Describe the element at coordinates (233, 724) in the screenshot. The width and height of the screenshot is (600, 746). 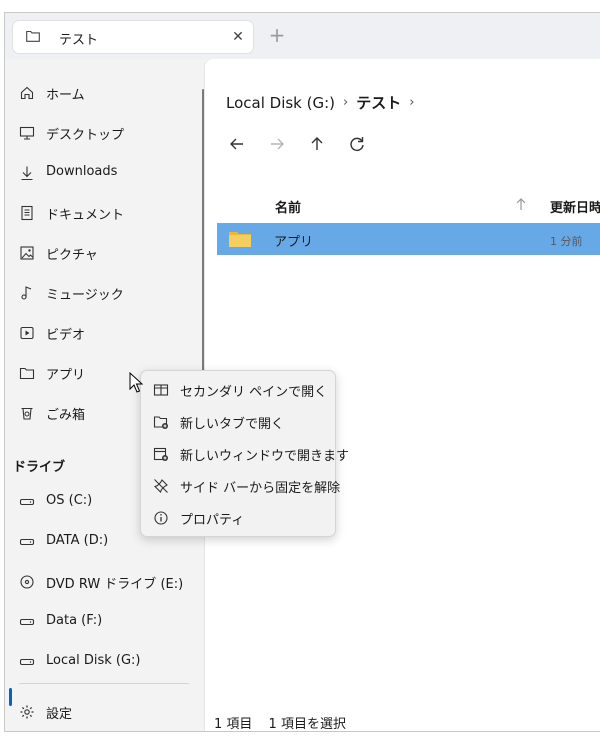
I see `item-count: 1 項目` at that location.